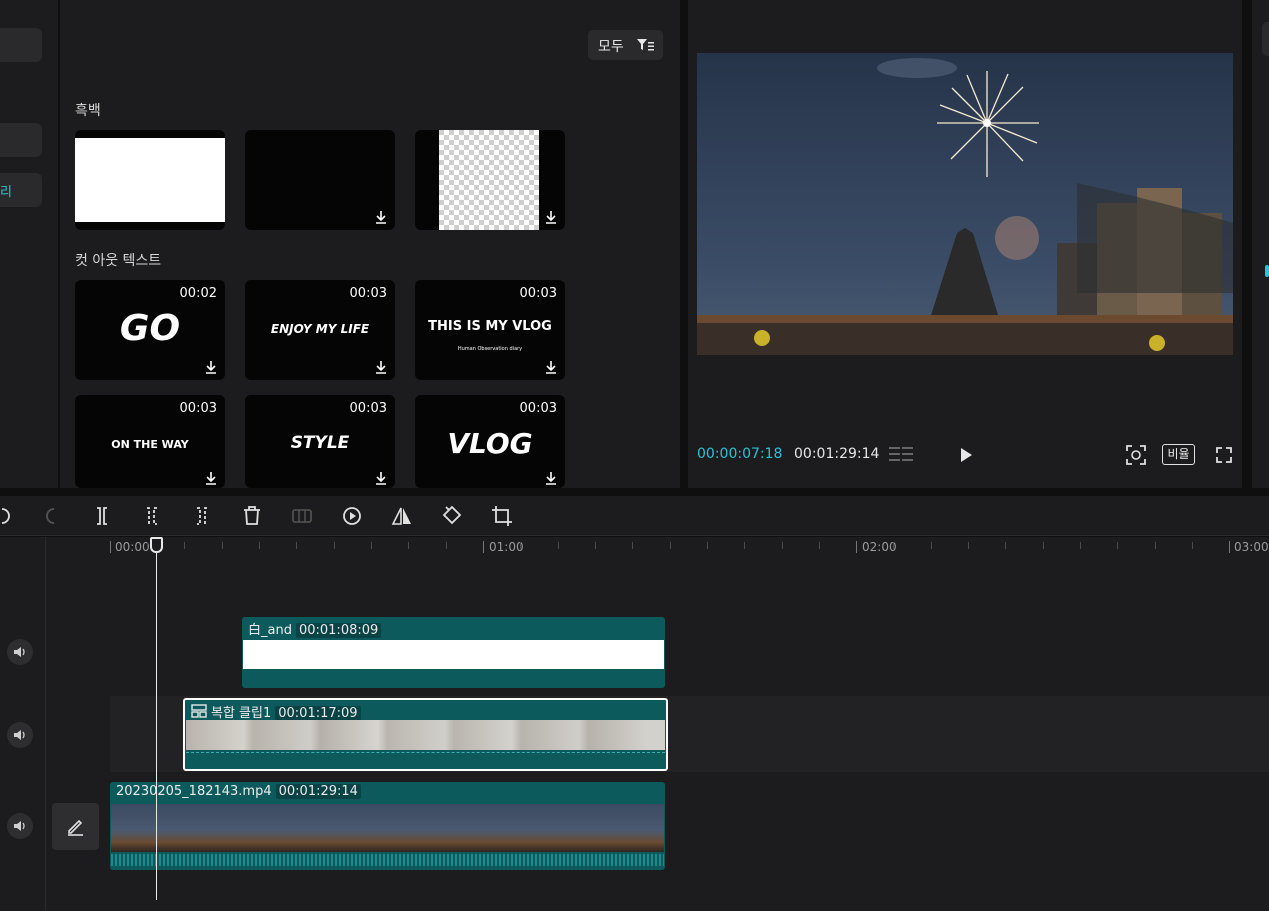  I want to click on trim-left-icon, so click(152, 516).